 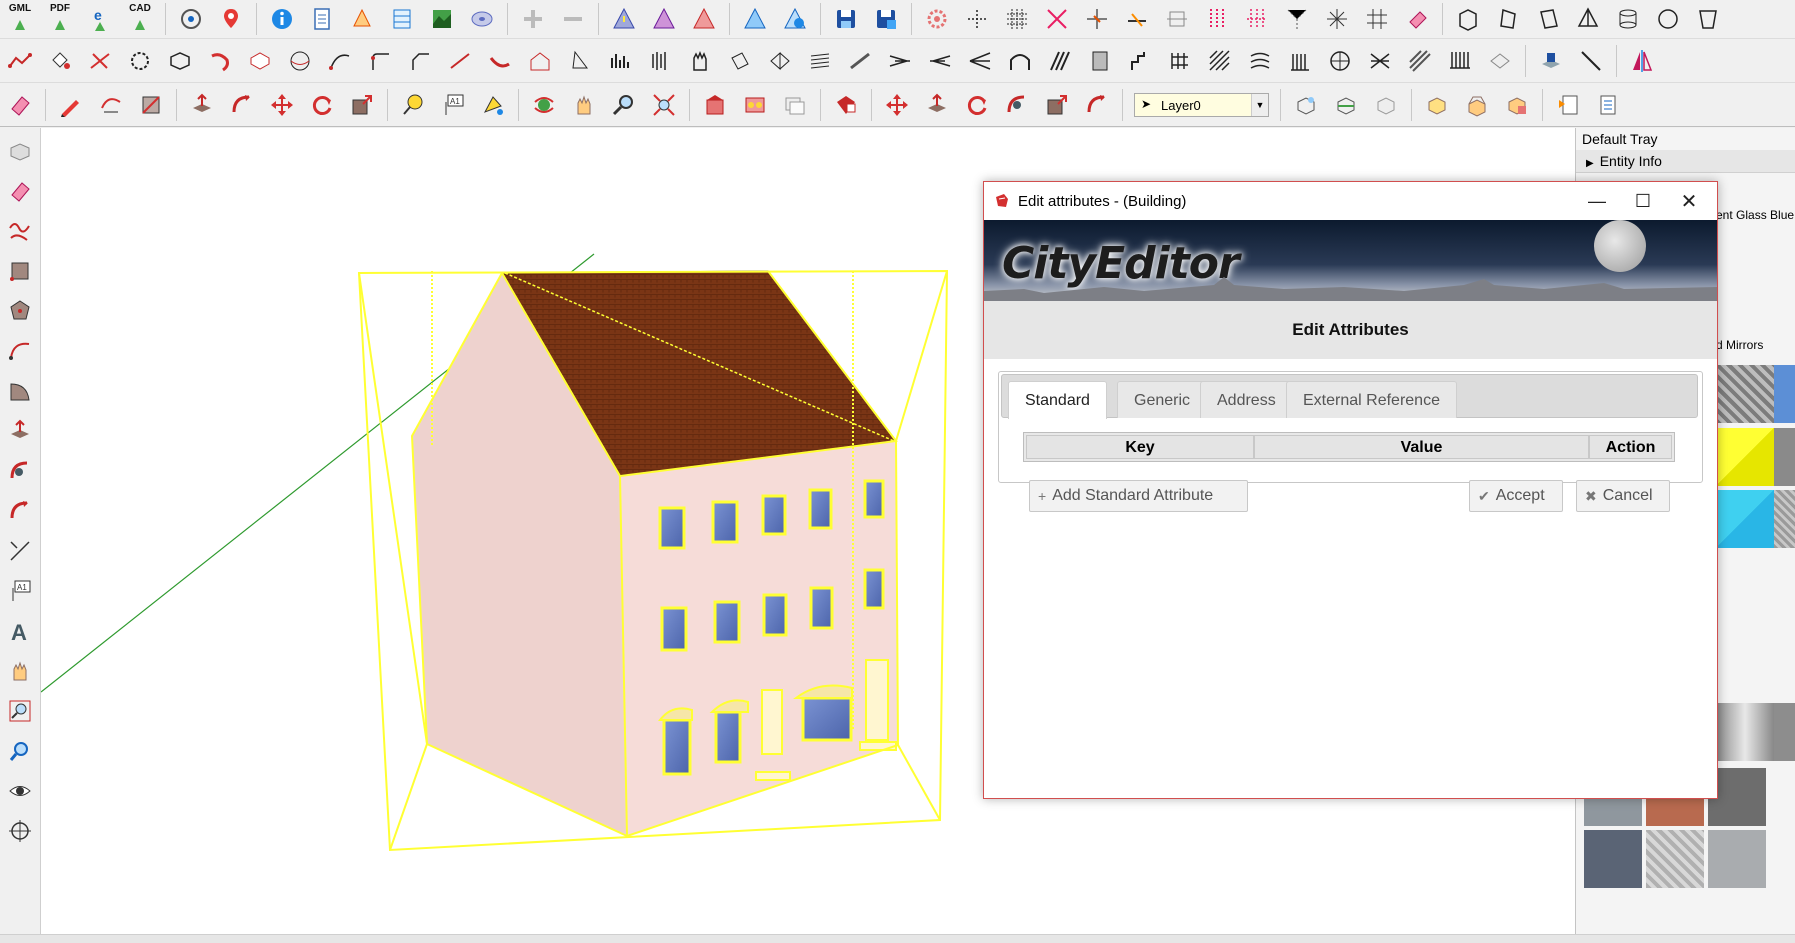 I want to click on accept-button: ✔ Accept, so click(x=1516, y=496).